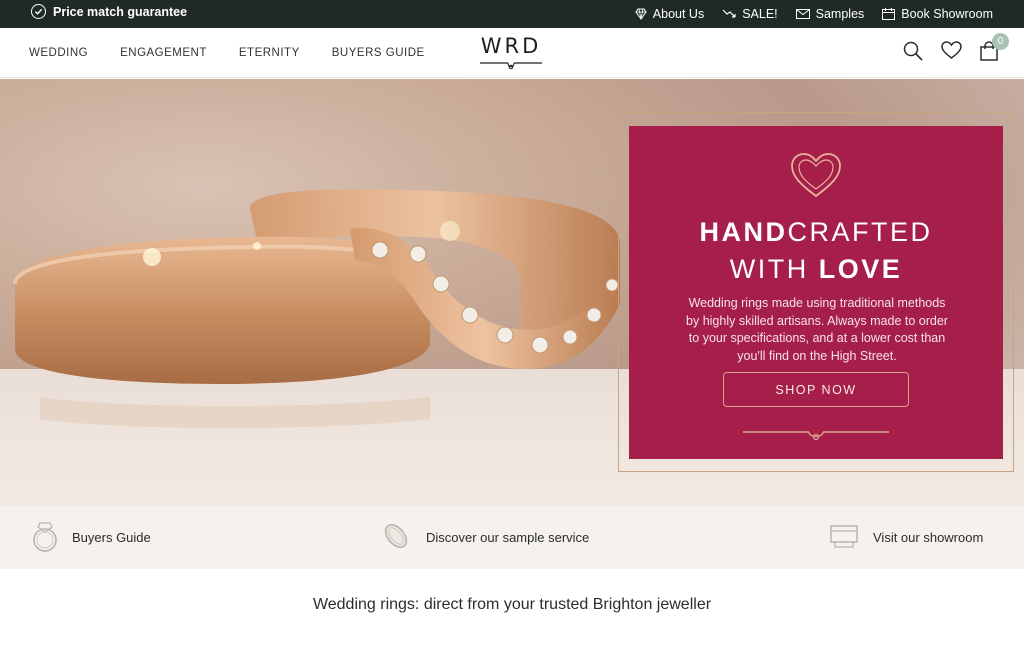 This screenshot has height=653, width=1024. I want to click on feature-sample-service: Discover our sample service, so click(485, 537).